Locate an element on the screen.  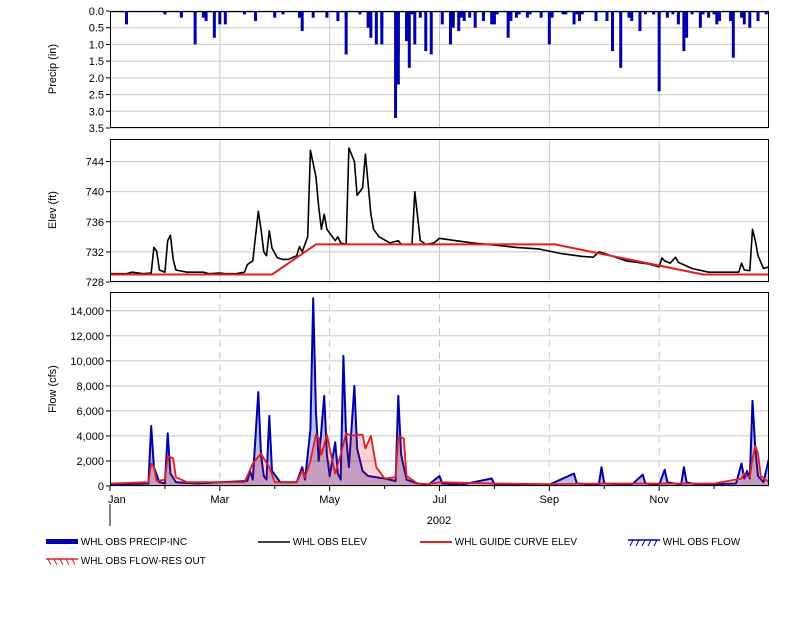
flow-axis-label: Flow (cfs) is located at coordinates (53, 389).